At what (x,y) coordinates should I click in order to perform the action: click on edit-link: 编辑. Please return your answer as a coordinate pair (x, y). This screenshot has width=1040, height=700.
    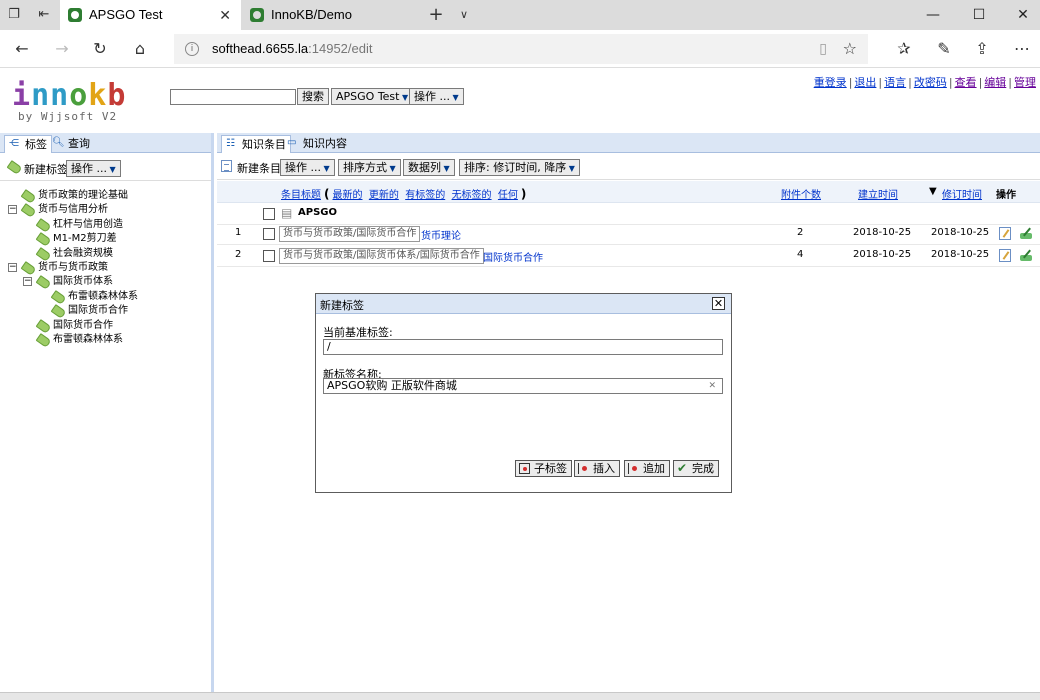
    Looking at the image, I should click on (995, 82).